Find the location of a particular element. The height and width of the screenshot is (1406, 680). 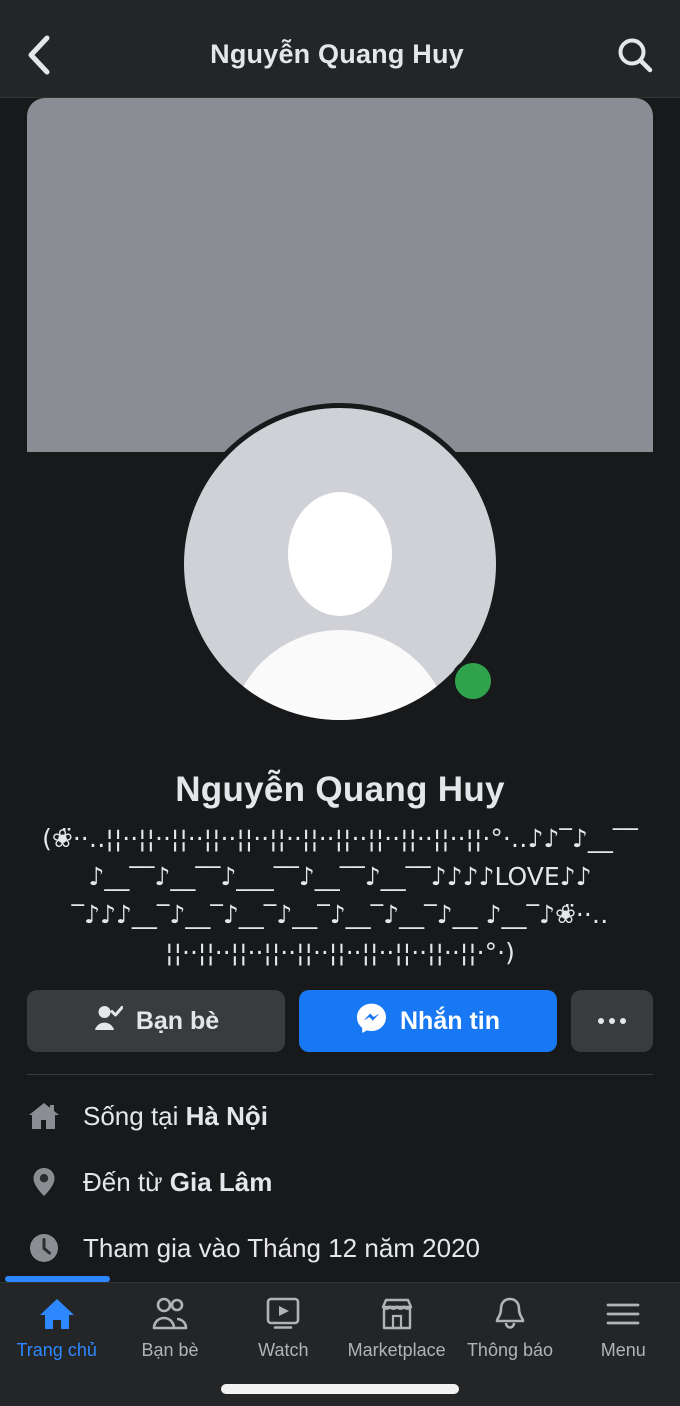

nav-item-watch: Watch is located at coordinates (283, 1328).